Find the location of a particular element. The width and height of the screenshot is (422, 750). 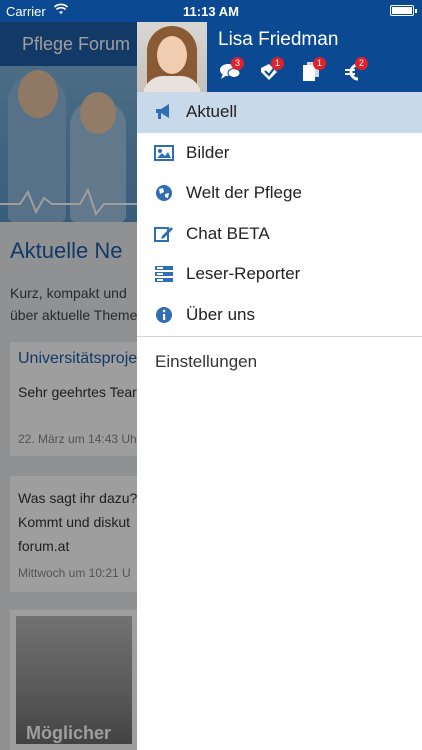

globe-icon is located at coordinates (164, 193).